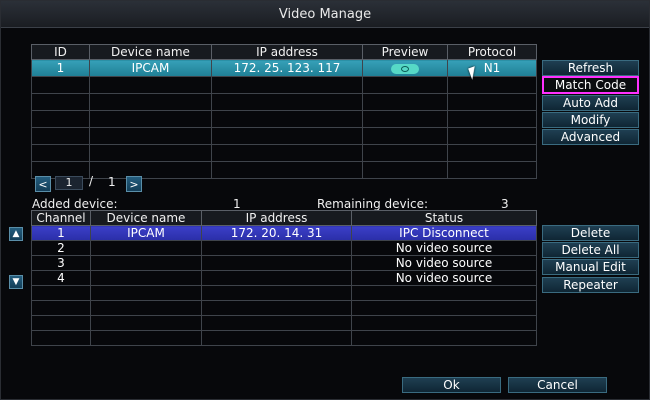 This screenshot has height=400, width=650. Describe the element at coordinates (444, 218) in the screenshot. I see `col-status: Status` at that location.